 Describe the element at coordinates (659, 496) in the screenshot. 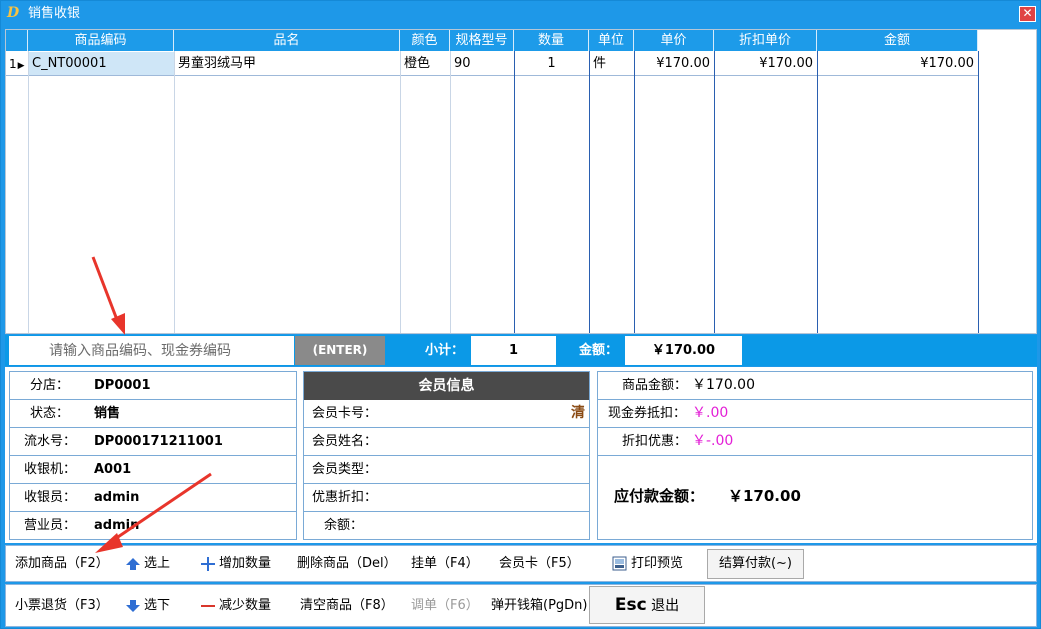

I see `payable-label: 应付款金额：` at that location.